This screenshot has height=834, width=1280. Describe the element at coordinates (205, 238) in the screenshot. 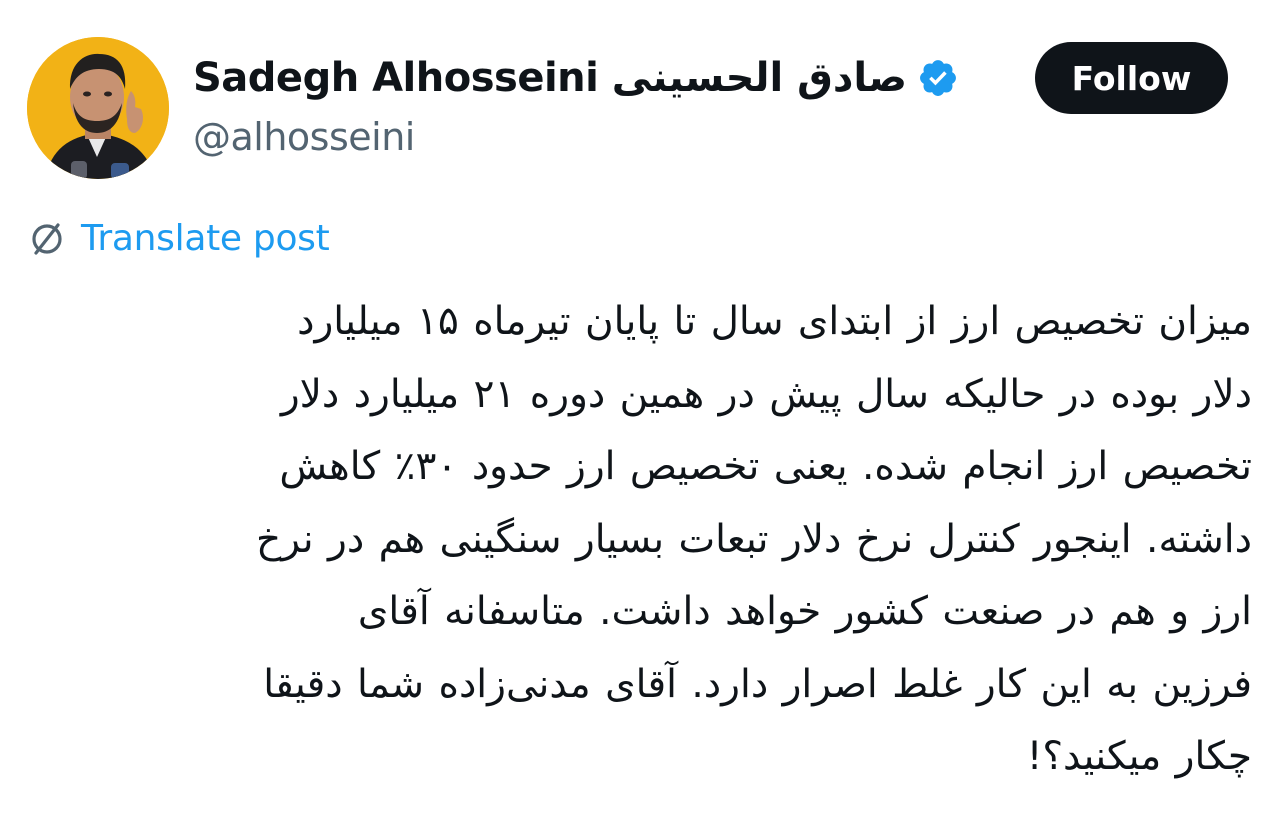

I see `translate-post-label: Translate post` at that location.